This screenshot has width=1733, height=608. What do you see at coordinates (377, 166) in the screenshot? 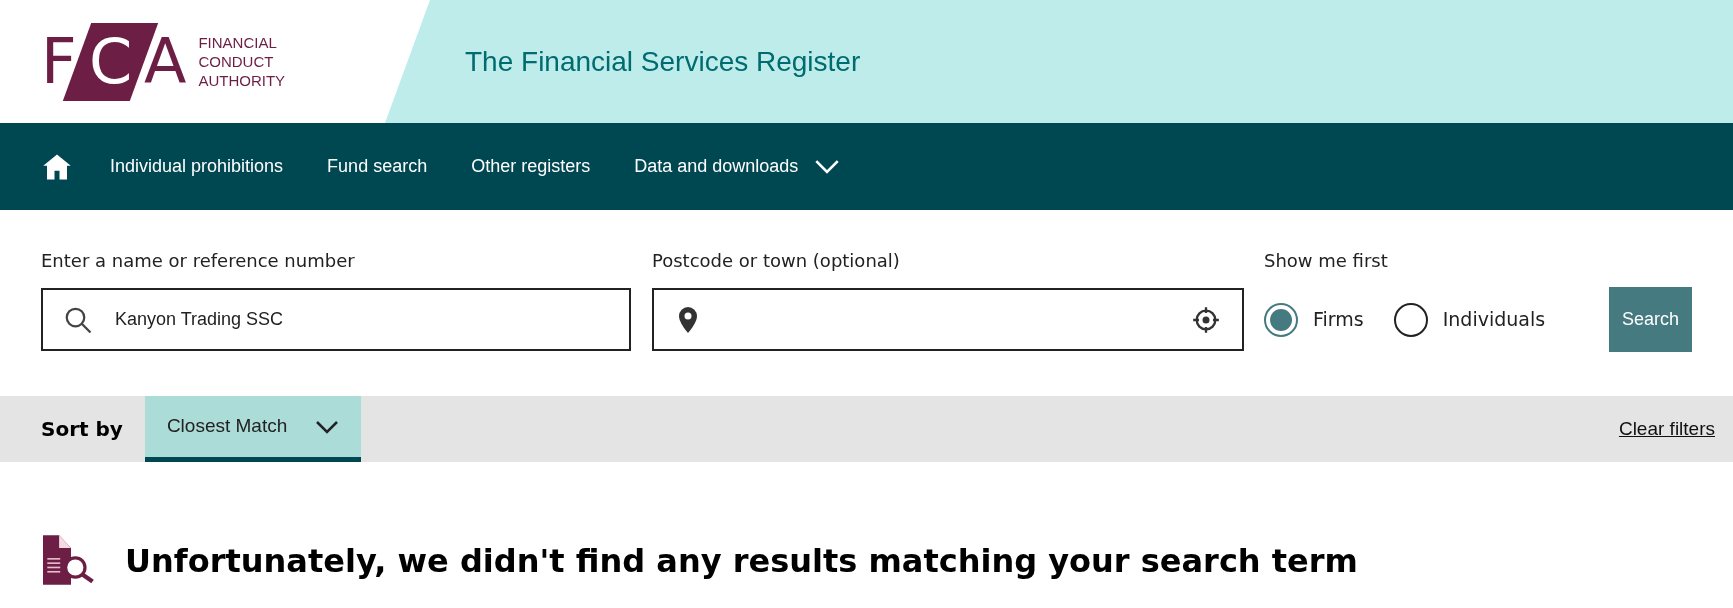
I see `nav-link: Fund search` at bounding box center [377, 166].